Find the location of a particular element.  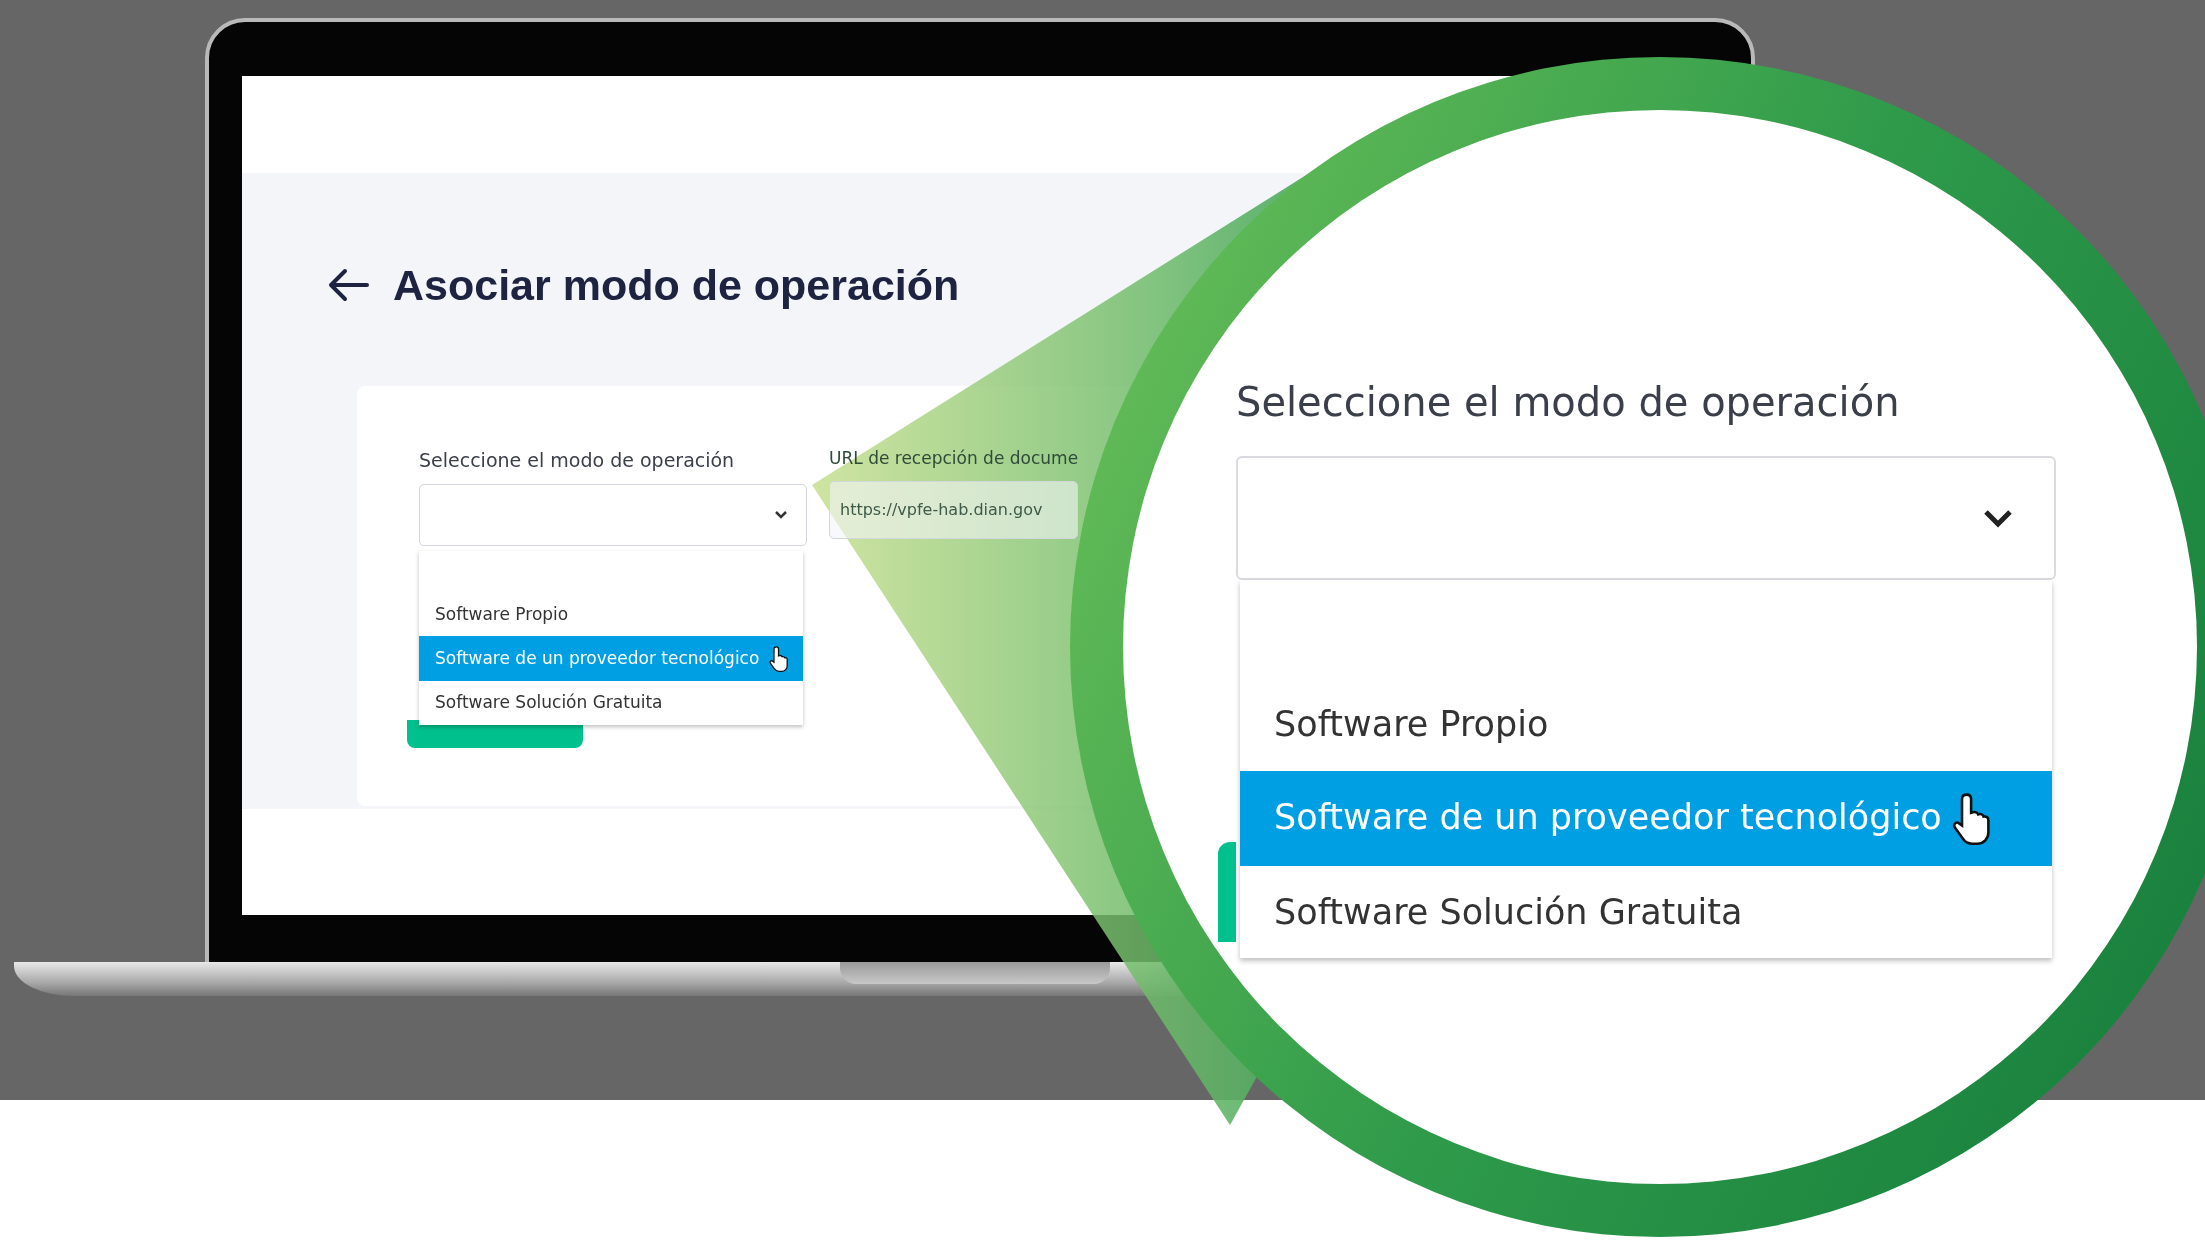

url-field: https://vpfe-hab.dian.gov is located at coordinates (954, 510).